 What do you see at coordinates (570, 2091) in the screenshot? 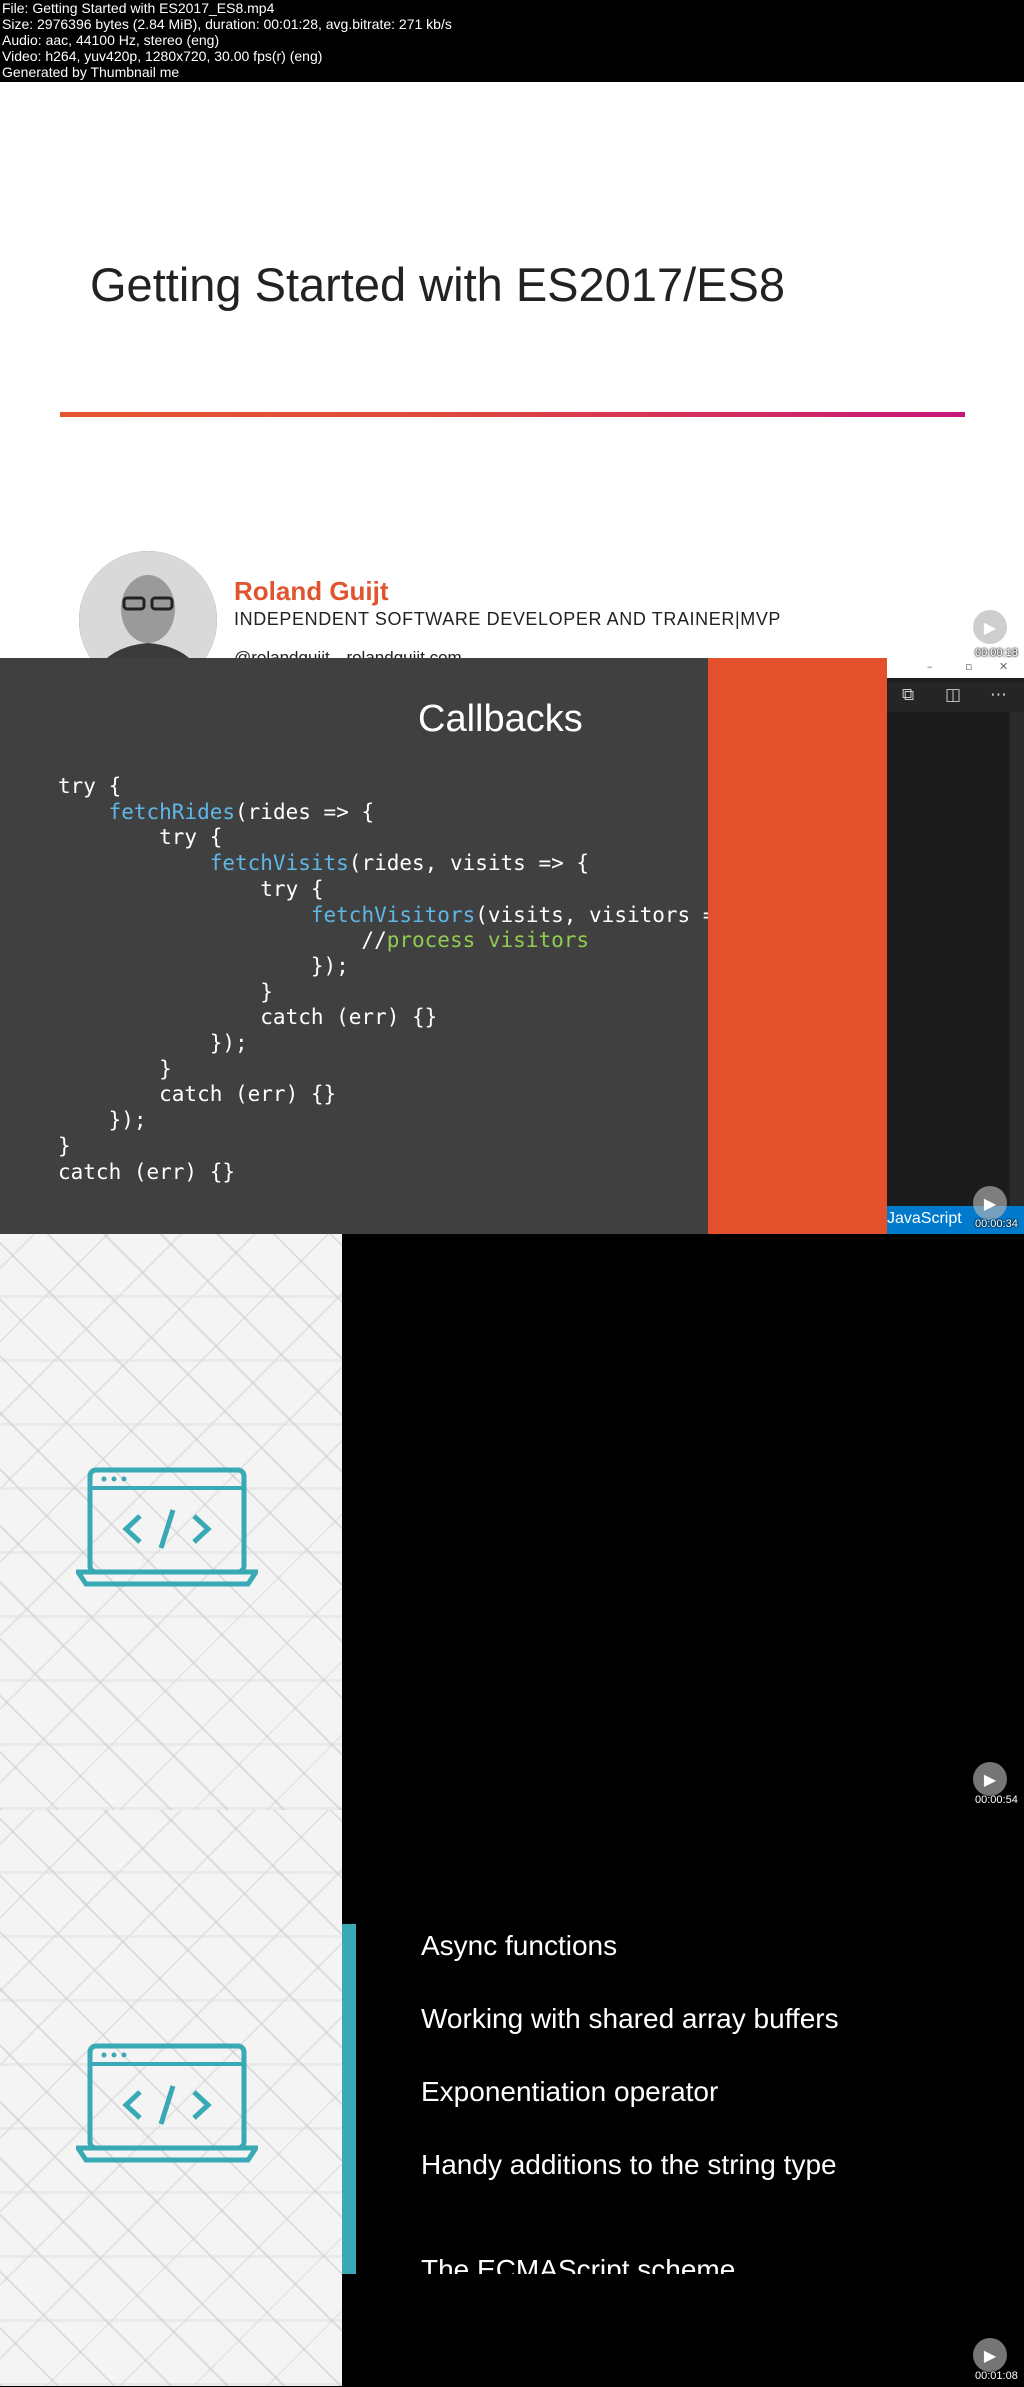
I see `topic-item: Exponentiation operator` at bounding box center [570, 2091].